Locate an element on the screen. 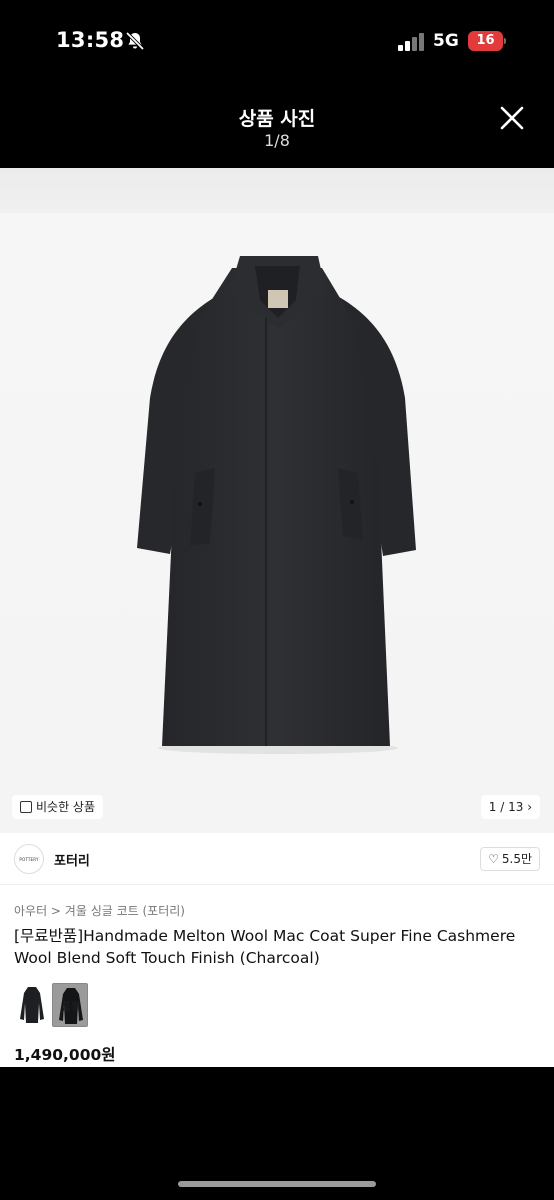 This screenshot has height=1200, width=554. heart-icon: ♡ is located at coordinates (493, 859).